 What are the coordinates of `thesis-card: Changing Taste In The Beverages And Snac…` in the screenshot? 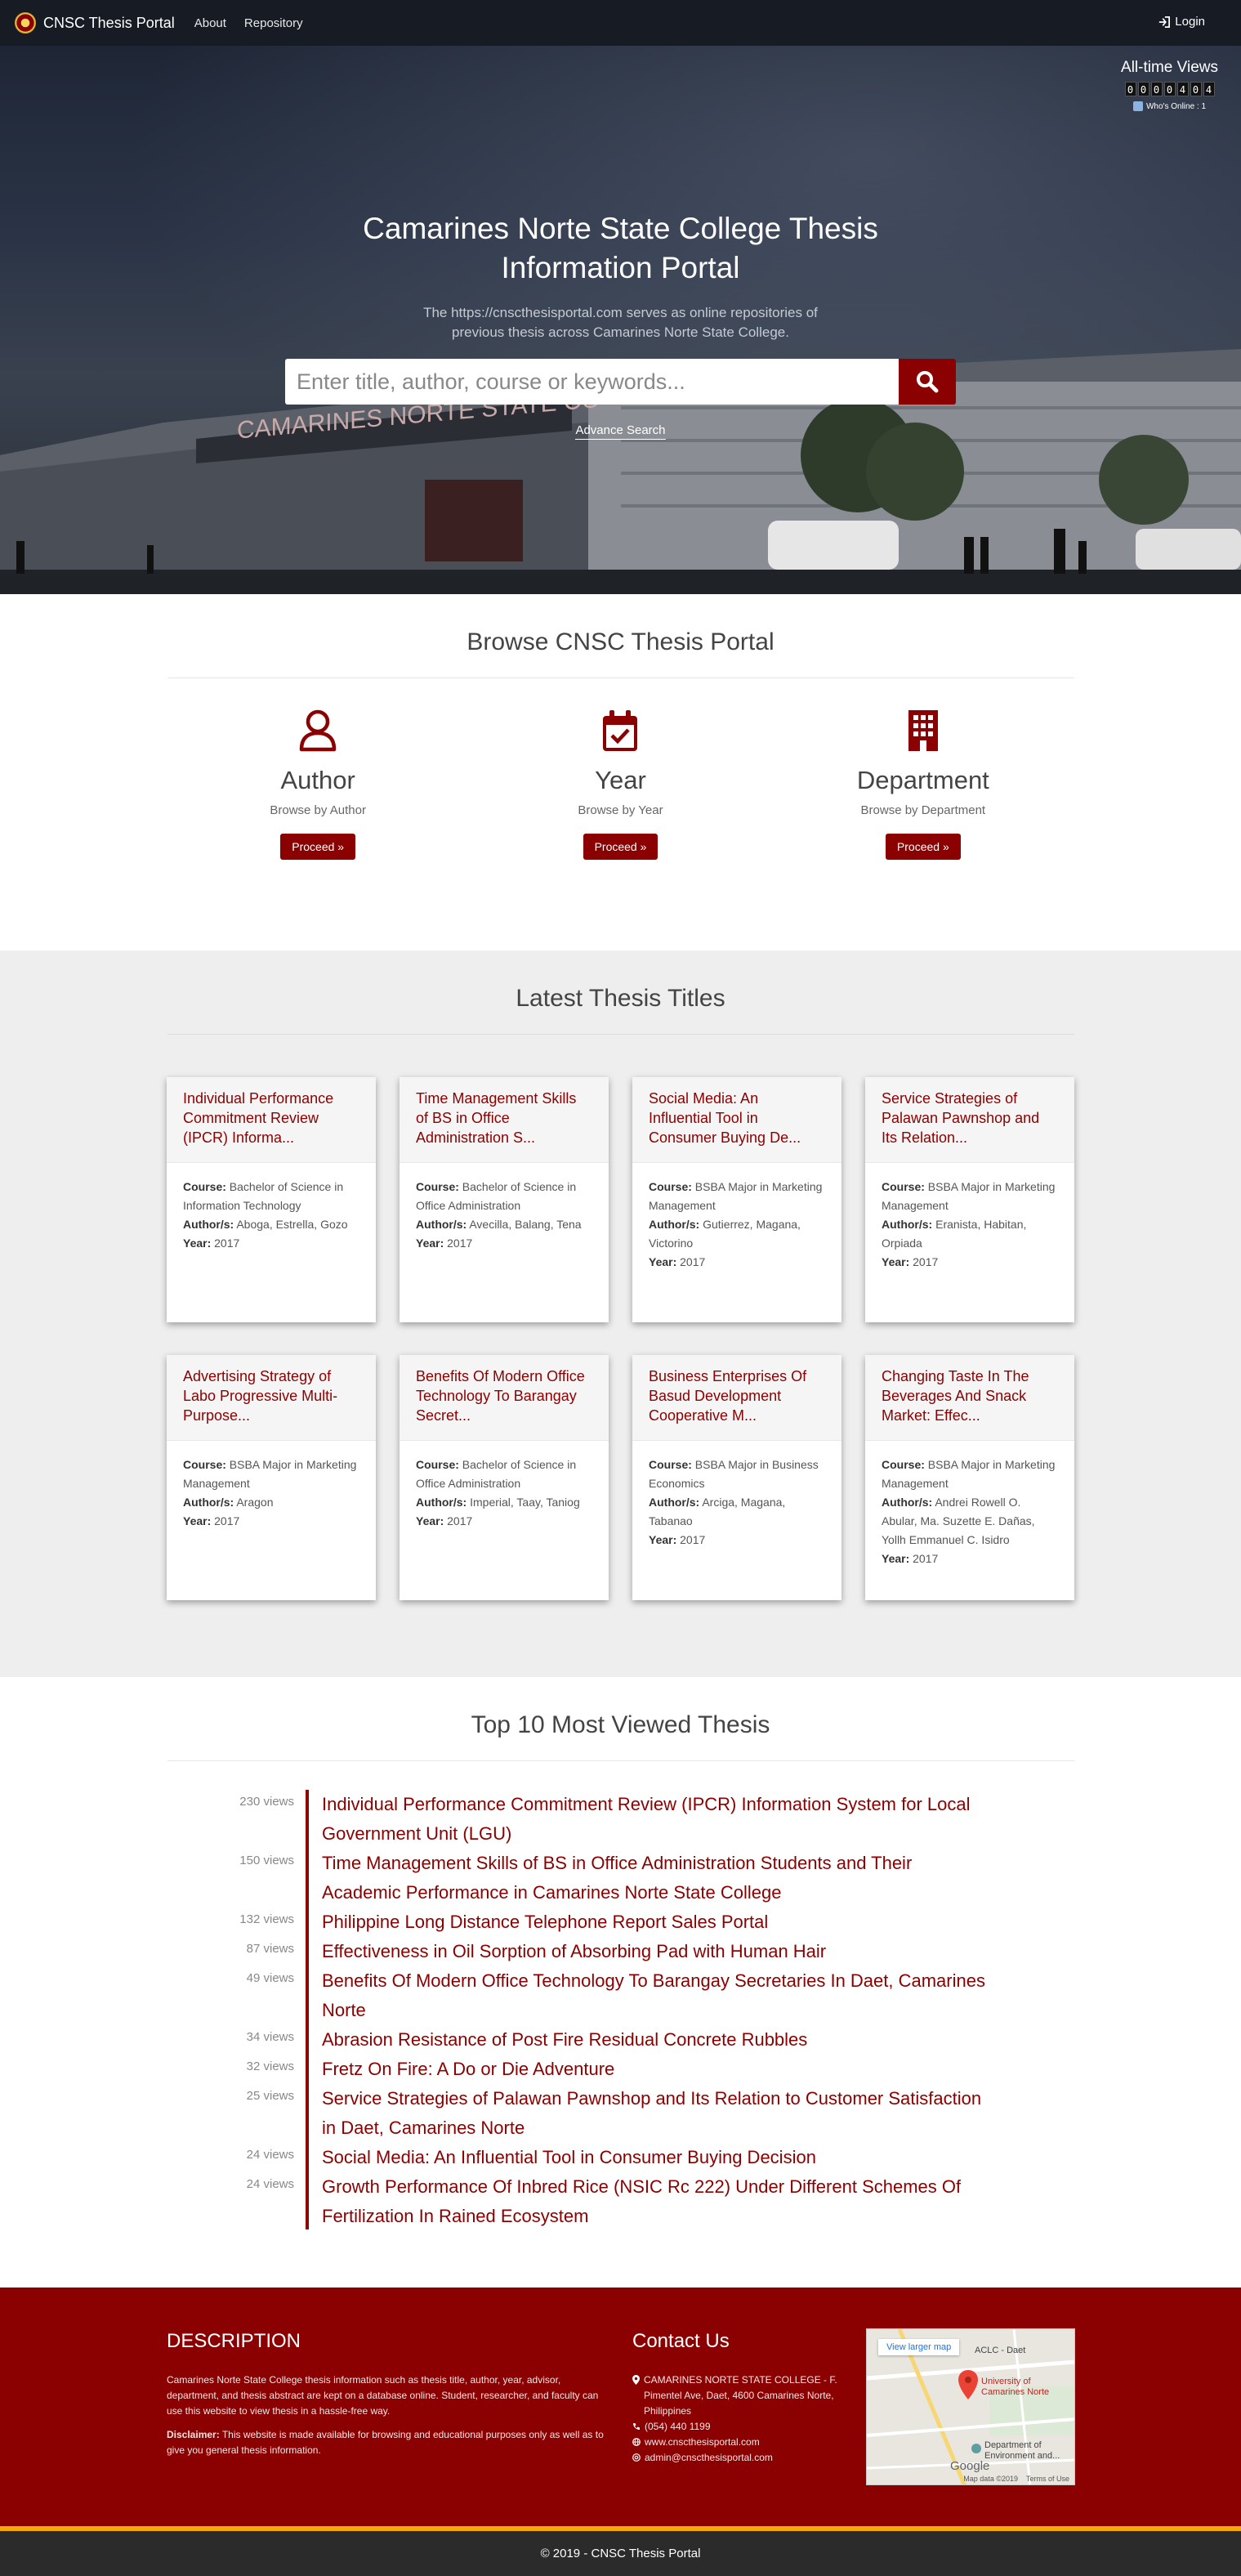 It's located at (969, 1477).